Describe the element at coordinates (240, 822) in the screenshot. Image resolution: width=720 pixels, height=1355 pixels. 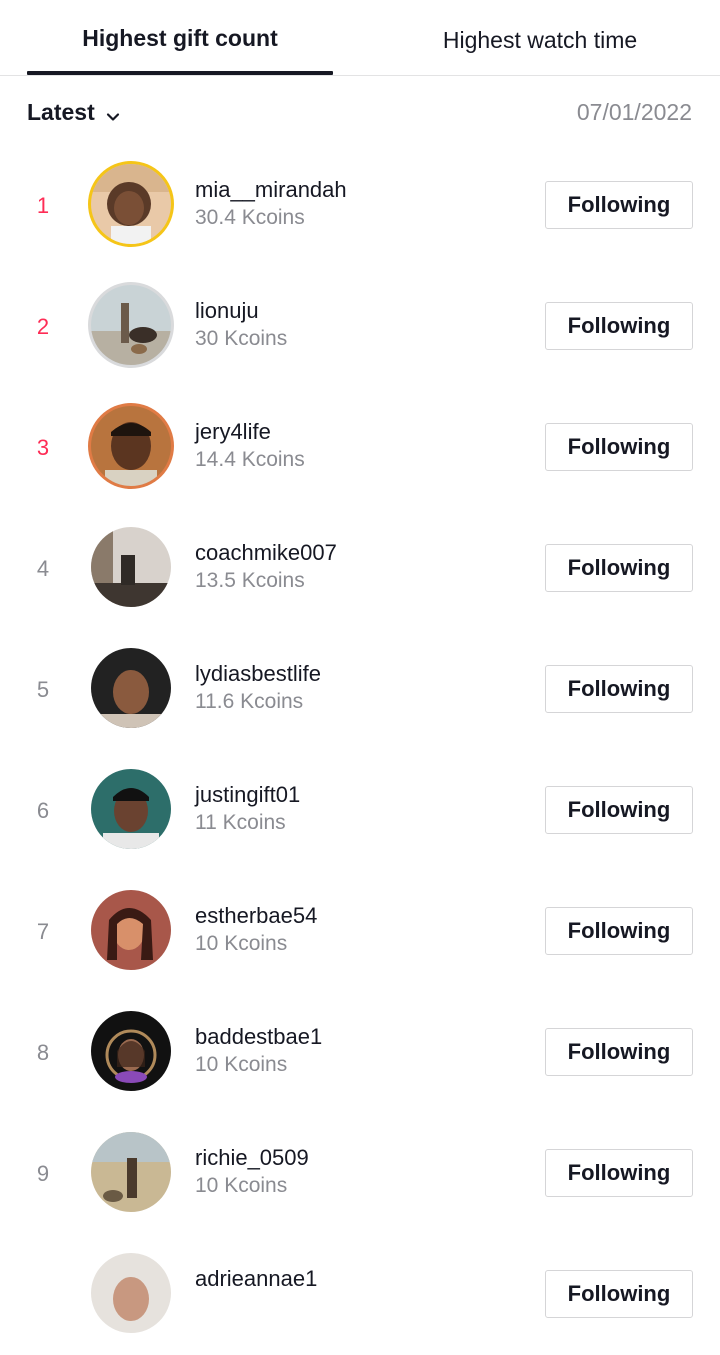
I see `coin-count: 11 Kcoins` at that location.